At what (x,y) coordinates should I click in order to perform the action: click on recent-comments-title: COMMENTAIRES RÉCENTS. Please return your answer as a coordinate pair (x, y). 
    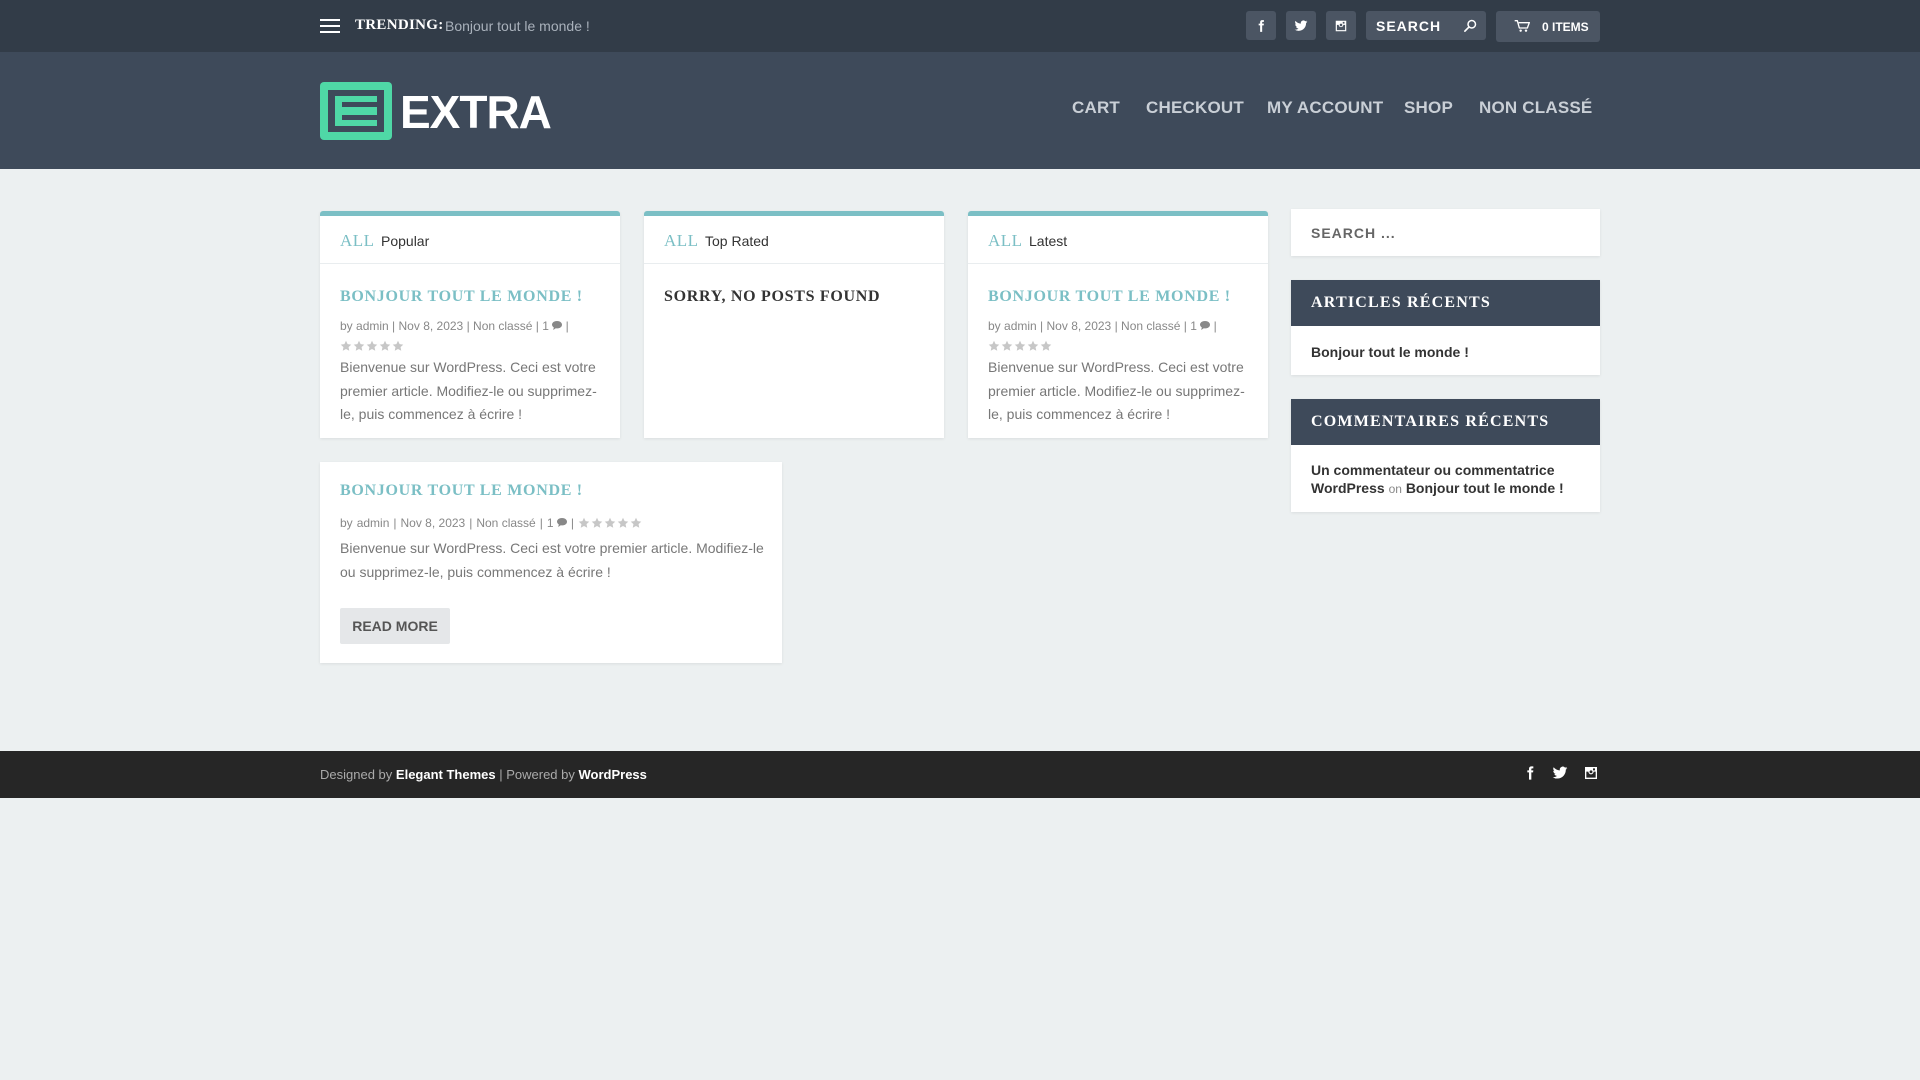
    Looking at the image, I should click on (1445, 422).